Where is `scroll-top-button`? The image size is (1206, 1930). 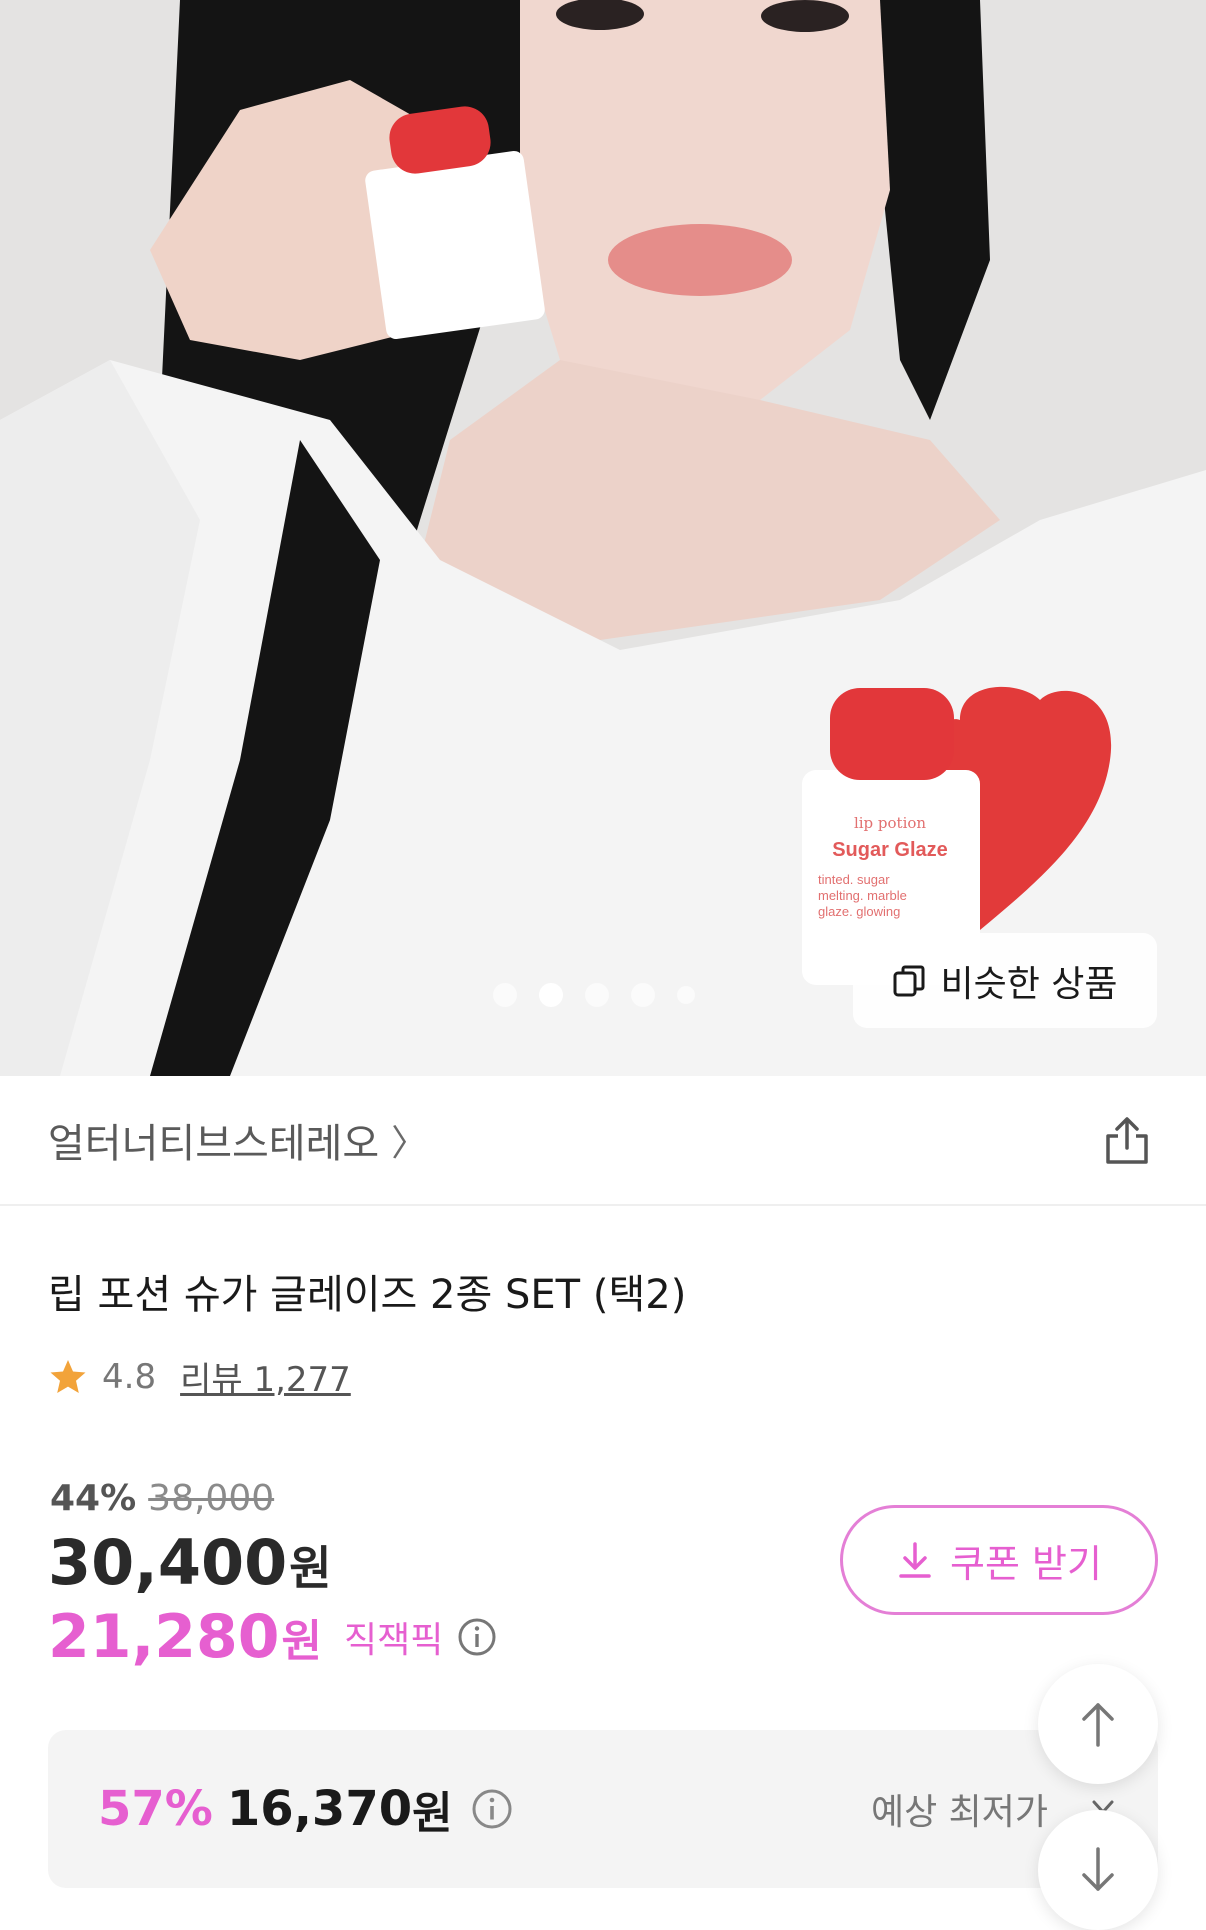
scroll-top-button is located at coordinates (1098, 1724).